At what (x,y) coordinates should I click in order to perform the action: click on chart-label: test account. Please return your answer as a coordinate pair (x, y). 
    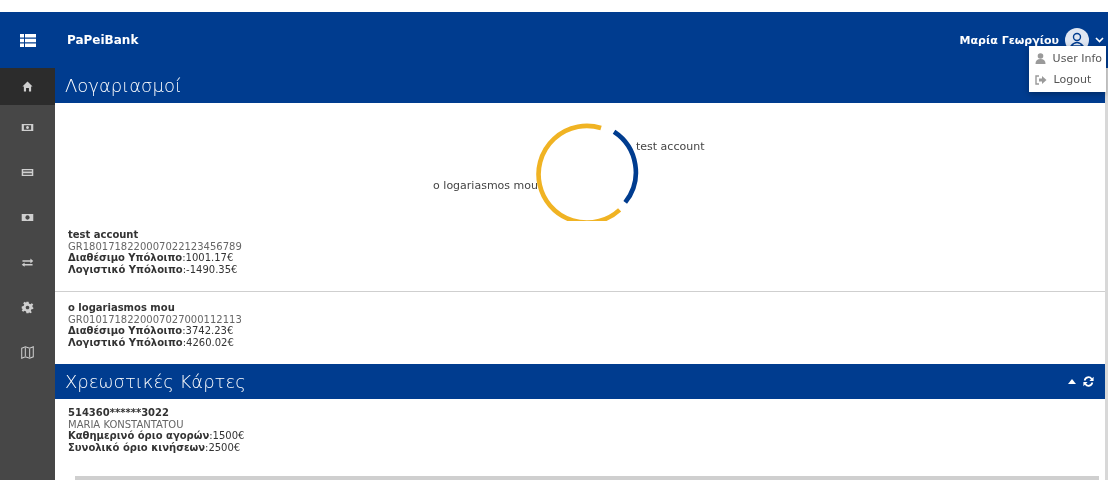
    Looking at the image, I should click on (670, 146).